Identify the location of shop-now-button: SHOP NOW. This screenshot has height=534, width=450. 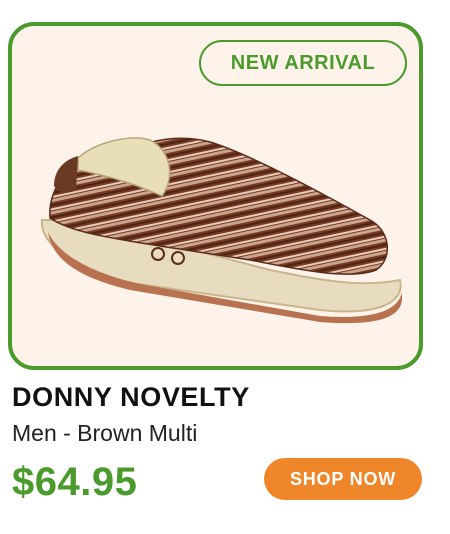
(343, 479).